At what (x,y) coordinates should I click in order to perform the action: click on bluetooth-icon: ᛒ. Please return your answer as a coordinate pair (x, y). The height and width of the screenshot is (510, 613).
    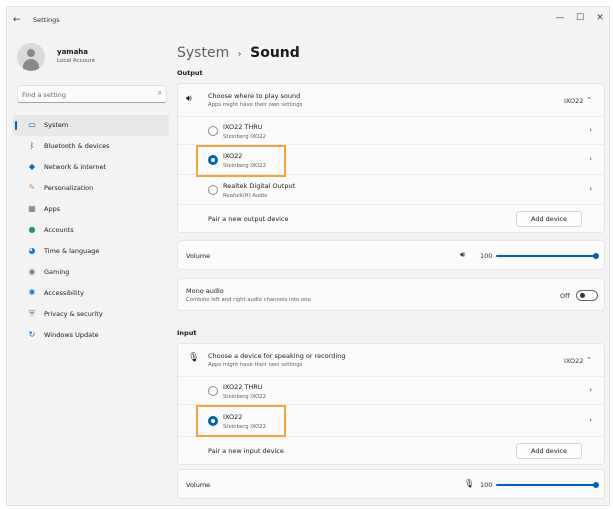
    Looking at the image, I should click on (32, 145).